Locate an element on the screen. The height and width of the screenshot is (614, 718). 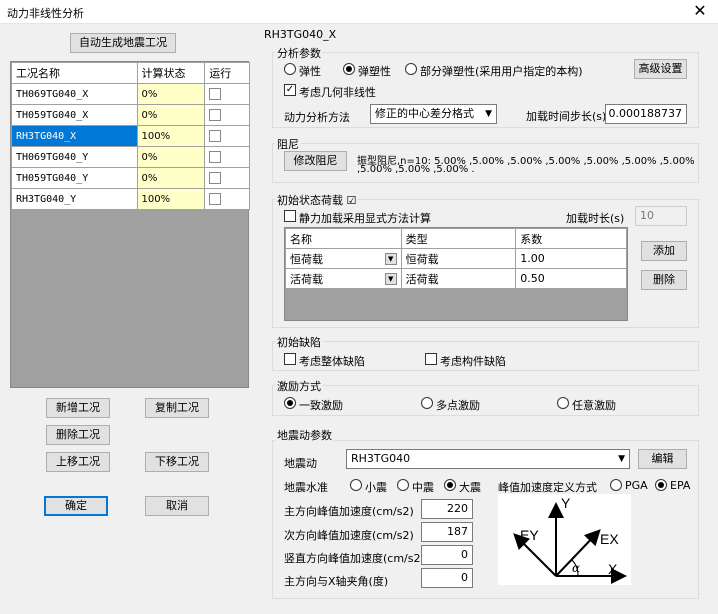
table-row: RH3TG040_X 100% is located at coordinates (130, 136).